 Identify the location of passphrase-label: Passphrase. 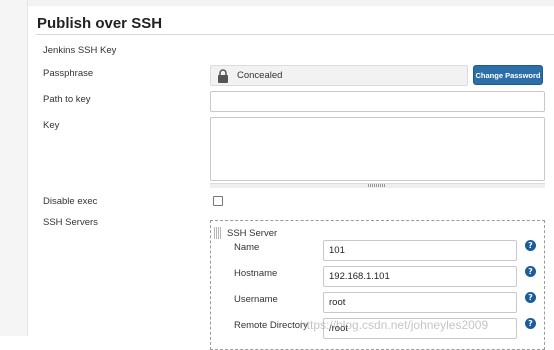
(68, 73).